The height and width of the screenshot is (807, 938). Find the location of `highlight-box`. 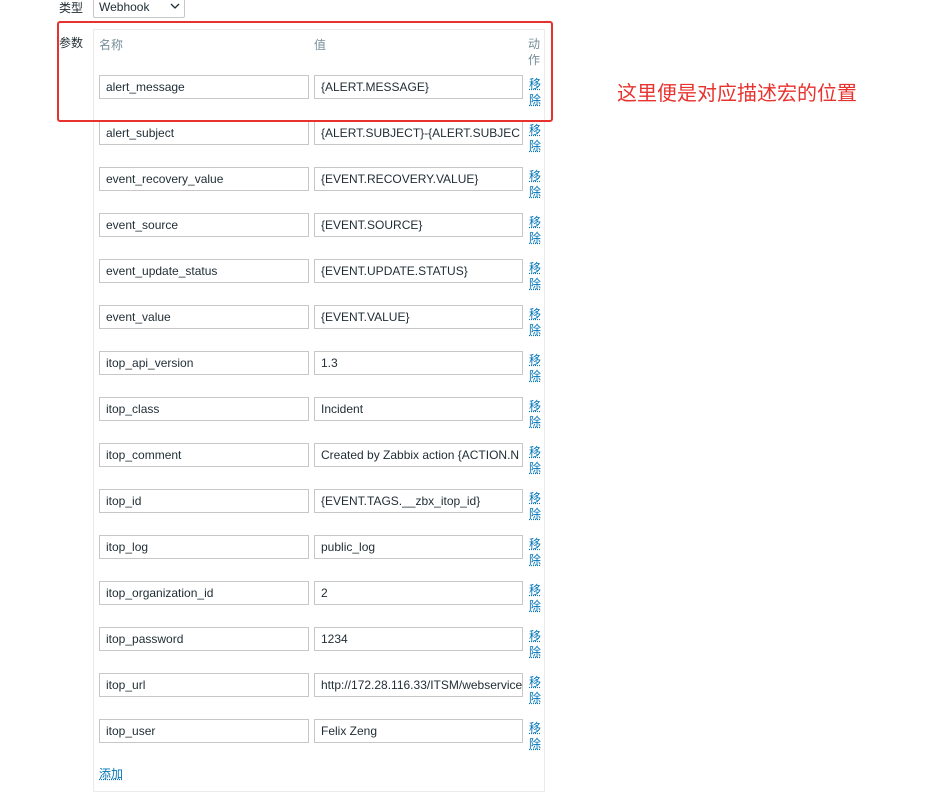

highlight-box is located at coordinates (305, 71).